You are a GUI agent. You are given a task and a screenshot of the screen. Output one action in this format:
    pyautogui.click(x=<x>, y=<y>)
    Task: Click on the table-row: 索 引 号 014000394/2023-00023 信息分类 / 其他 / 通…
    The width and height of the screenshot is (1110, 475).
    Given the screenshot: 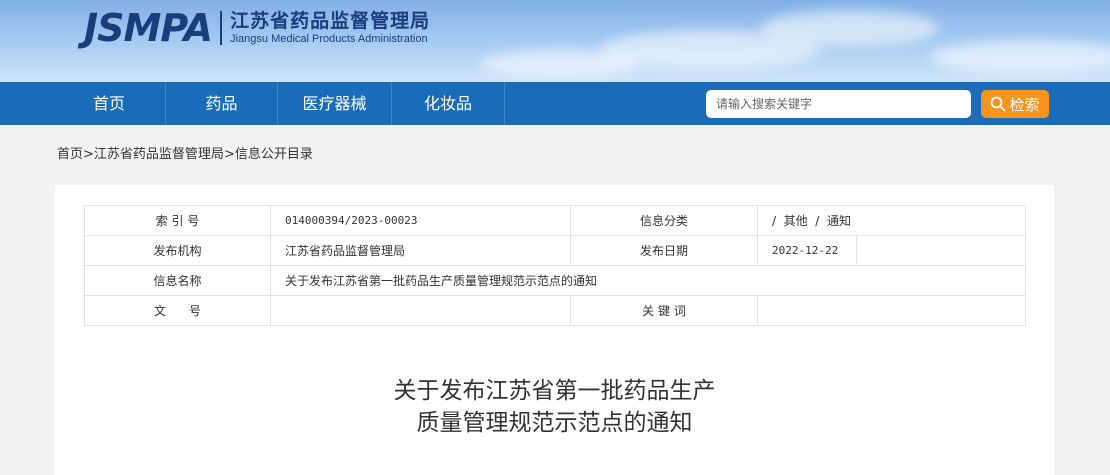 What is the action you would take?
    pyautogui.click(x=555, y=220)
    